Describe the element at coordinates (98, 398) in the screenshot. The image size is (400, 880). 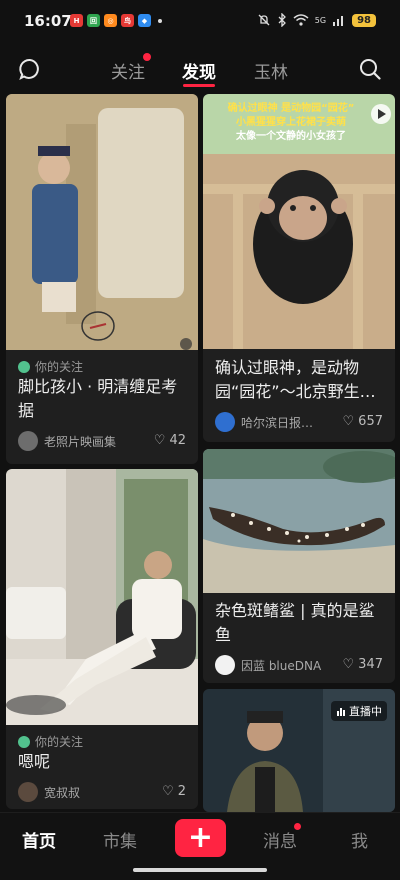
I see `card-title: 脚比孩小 · 明清缠足考据` at that location.